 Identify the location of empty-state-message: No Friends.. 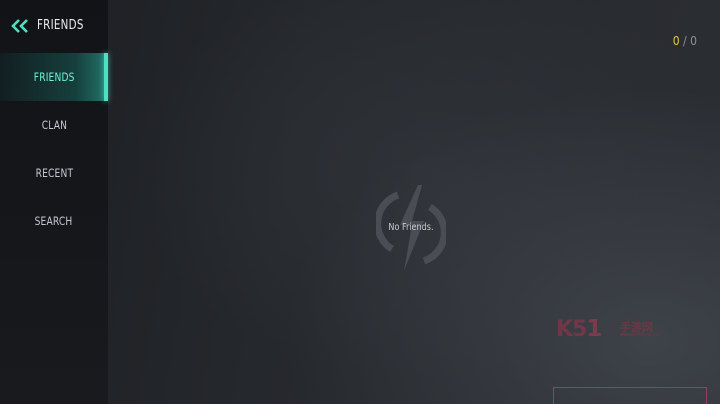
(411, 227).